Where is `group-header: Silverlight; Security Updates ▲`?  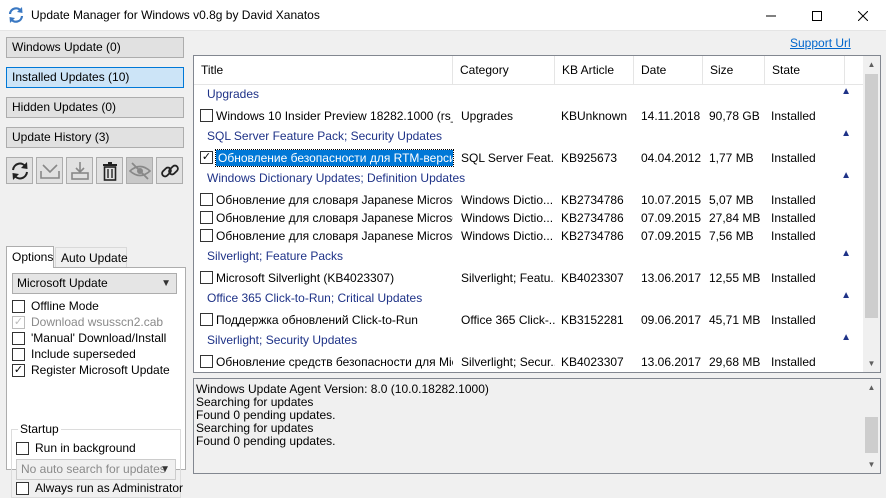
group-header: Silverlight; Security Updates ▲ is located at coordinates (529, 341).